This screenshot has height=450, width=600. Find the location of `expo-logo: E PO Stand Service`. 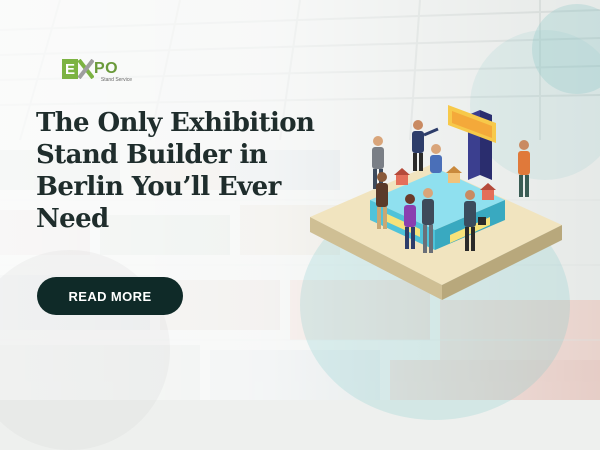

expo-logo: E PO Stand Service is located at coordinates (98, 72).